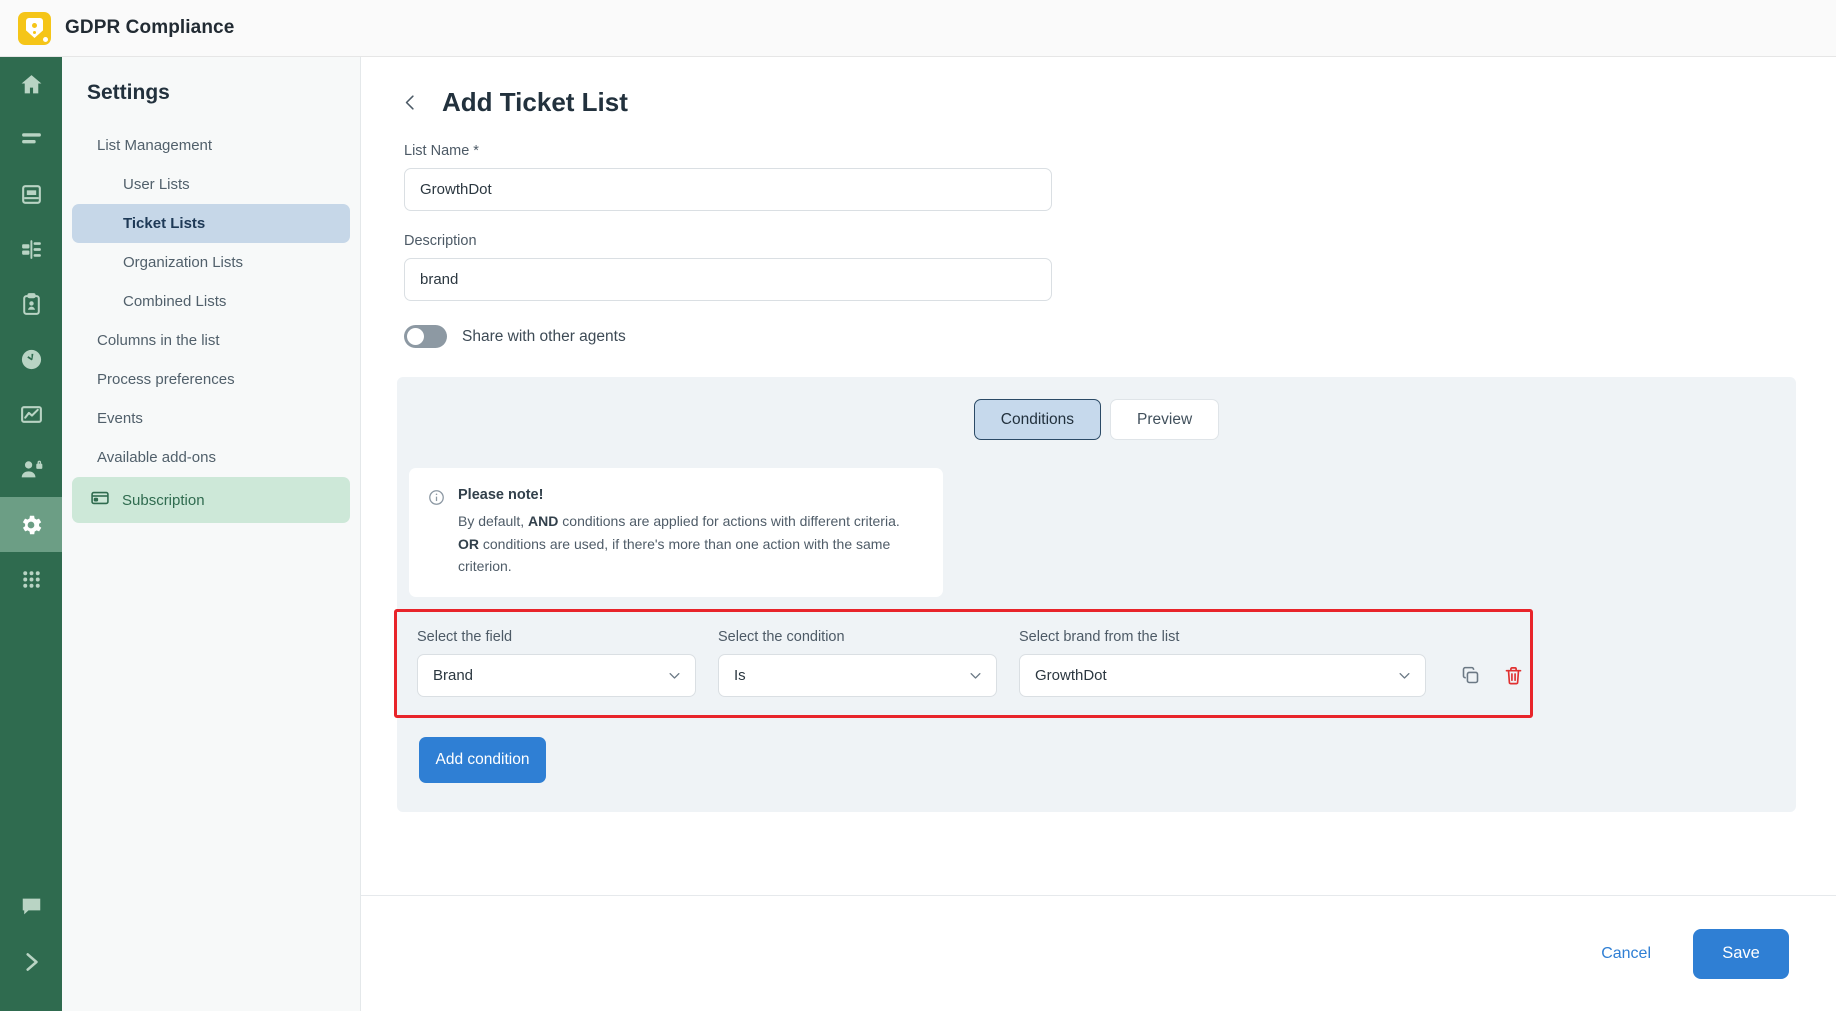 The image size is (1836, 1011). I want to click on toggle-knob, so click(415, 336).